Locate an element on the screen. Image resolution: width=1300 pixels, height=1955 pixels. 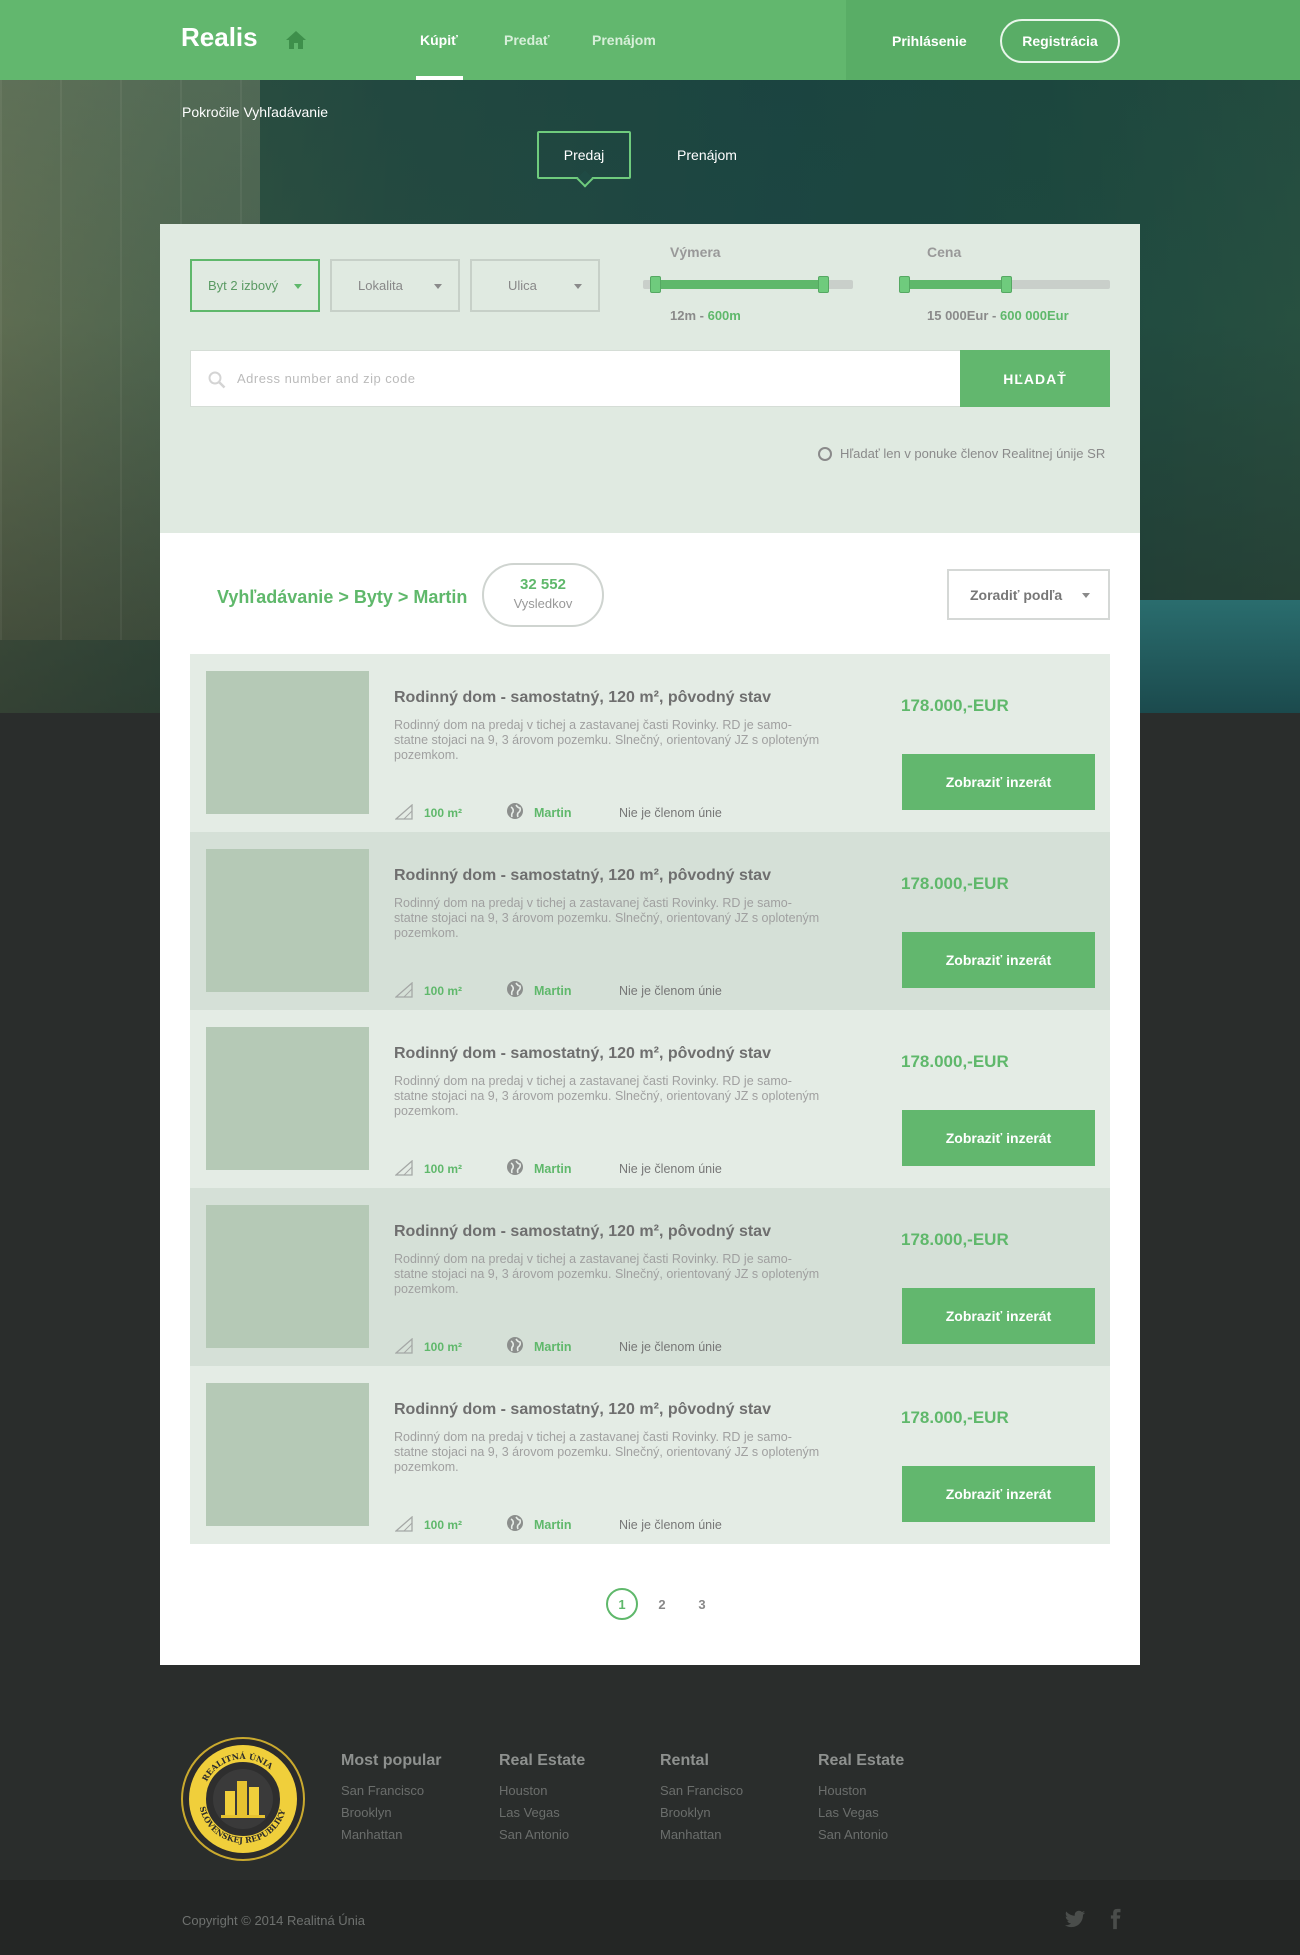
nav-item-kupit: Kúpiť is located at coordinates (439, 40).